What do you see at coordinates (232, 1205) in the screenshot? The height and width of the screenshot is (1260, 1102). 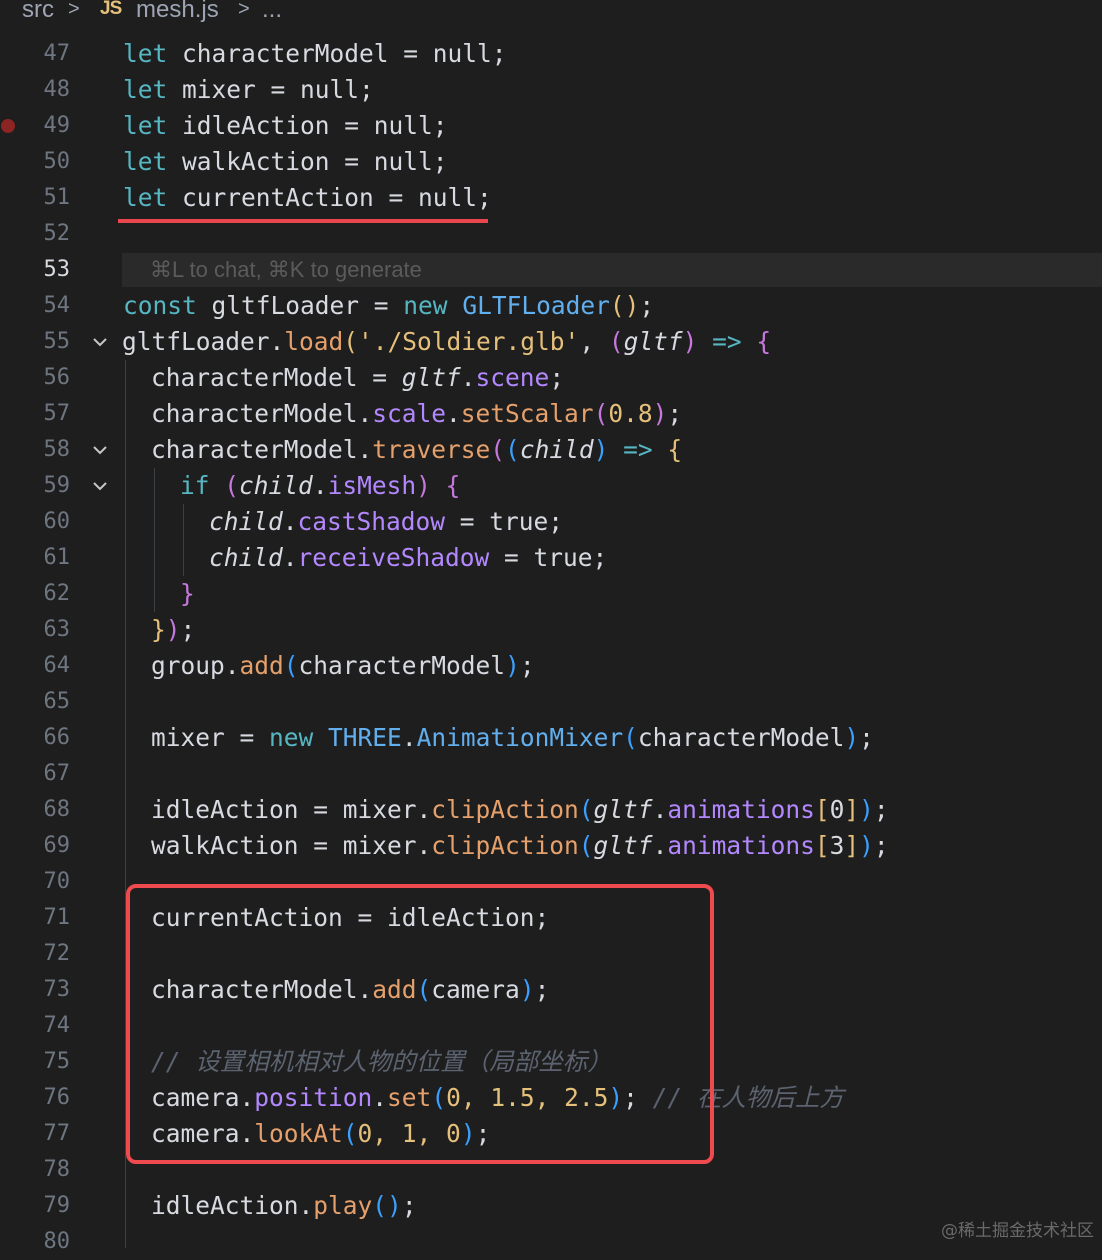 I see `code-text: idleAction.` at bounding box center [232, 1205].